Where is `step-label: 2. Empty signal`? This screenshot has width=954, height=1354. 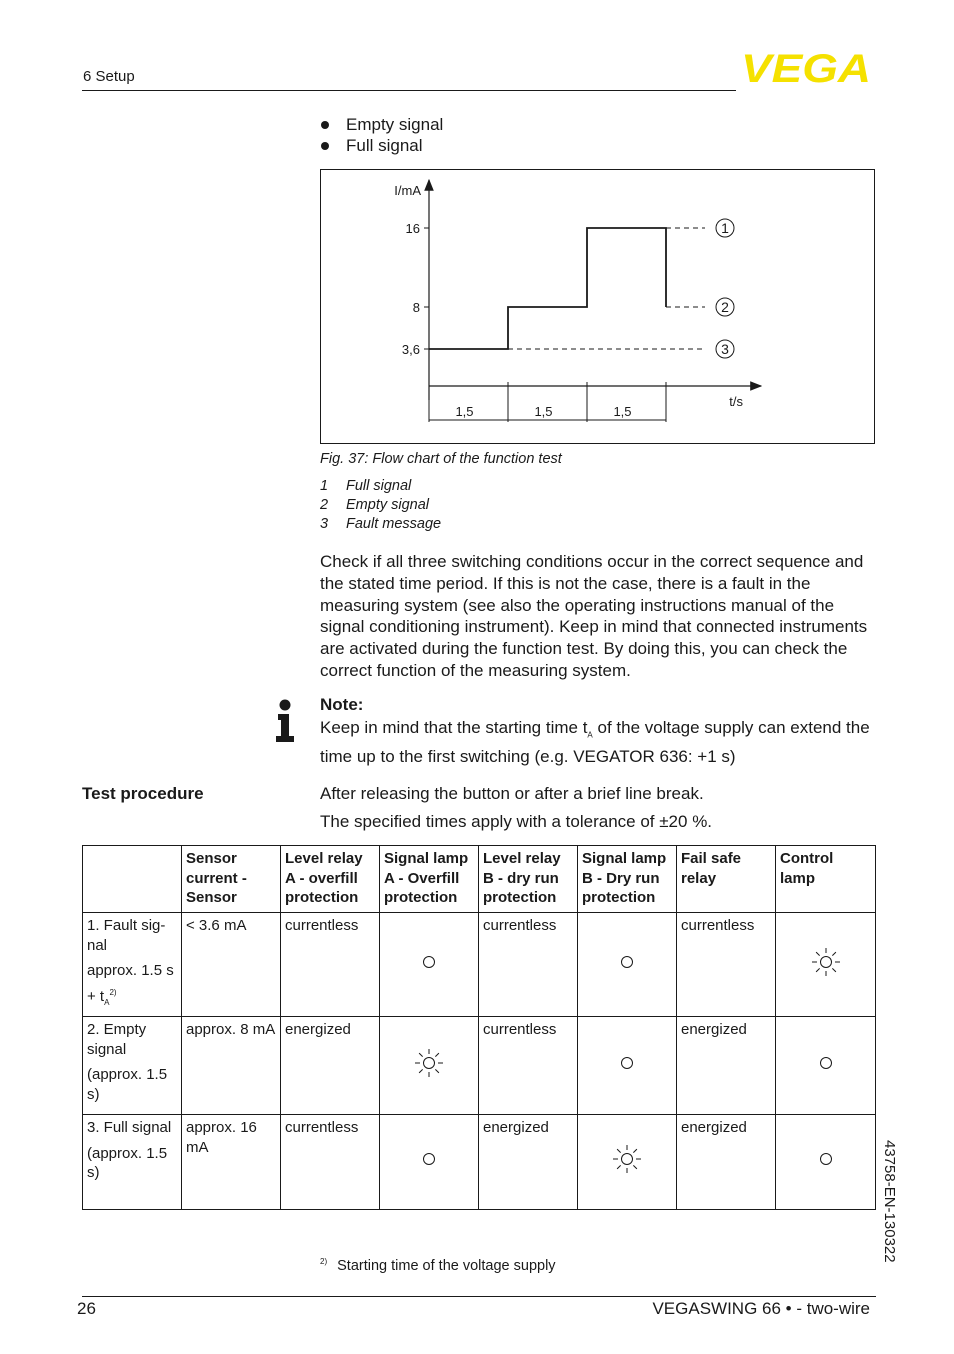
step-label: 2. Empty signal is located at coordinates (117, 1039).